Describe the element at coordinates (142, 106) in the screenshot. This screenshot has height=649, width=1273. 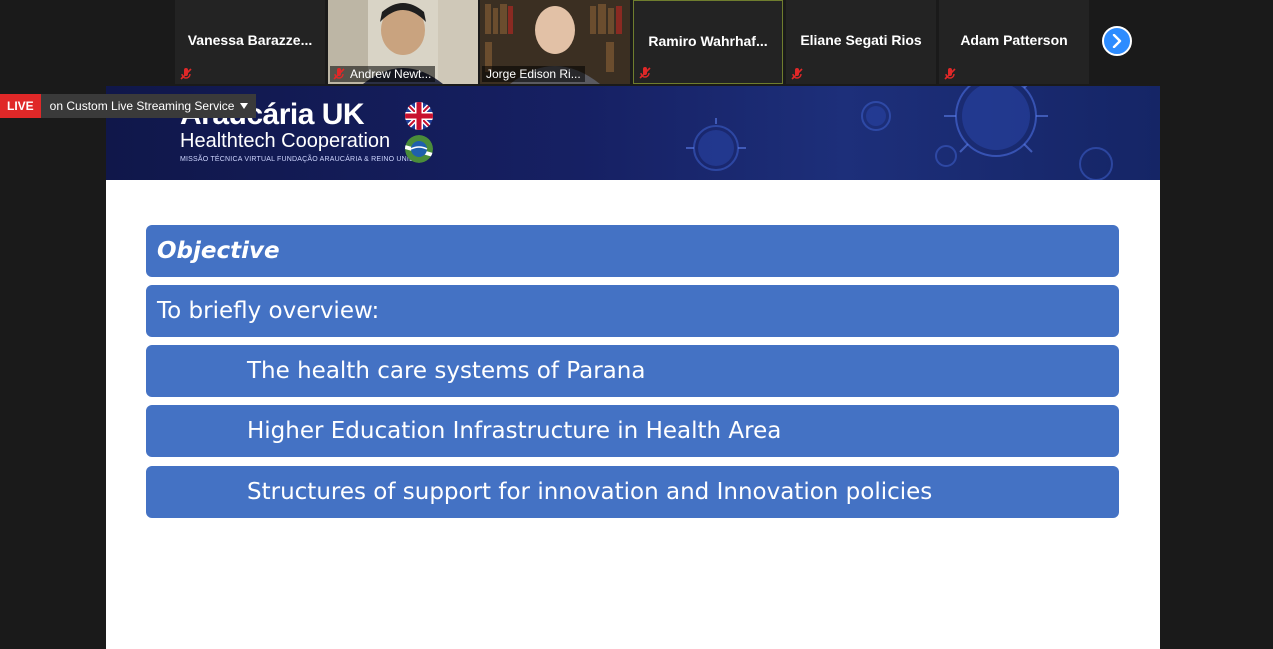
I see `live-service-label: on Custom Live Streaming Service` at that location.